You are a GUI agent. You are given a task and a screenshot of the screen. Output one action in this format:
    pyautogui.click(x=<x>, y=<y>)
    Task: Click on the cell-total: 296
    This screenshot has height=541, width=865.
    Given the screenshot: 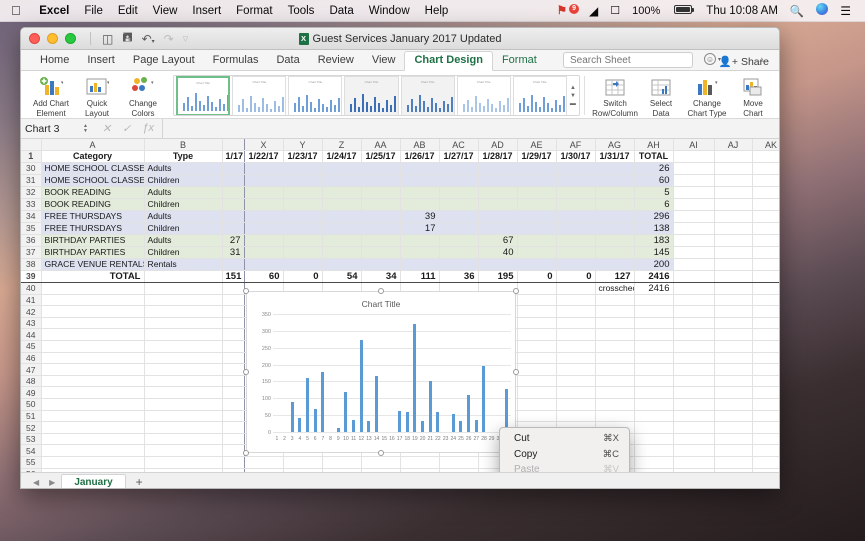 What is the action you would take?
    pyautogui.click(x=654, y=216)
    